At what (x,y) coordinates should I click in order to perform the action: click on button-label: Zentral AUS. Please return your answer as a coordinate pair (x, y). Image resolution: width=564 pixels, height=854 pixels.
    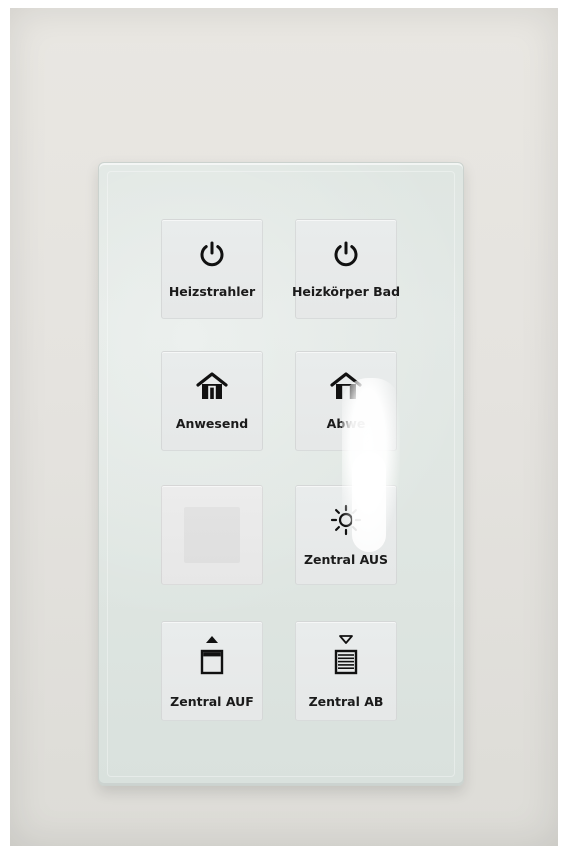
    Looking at the image, I should click on (346, 559).